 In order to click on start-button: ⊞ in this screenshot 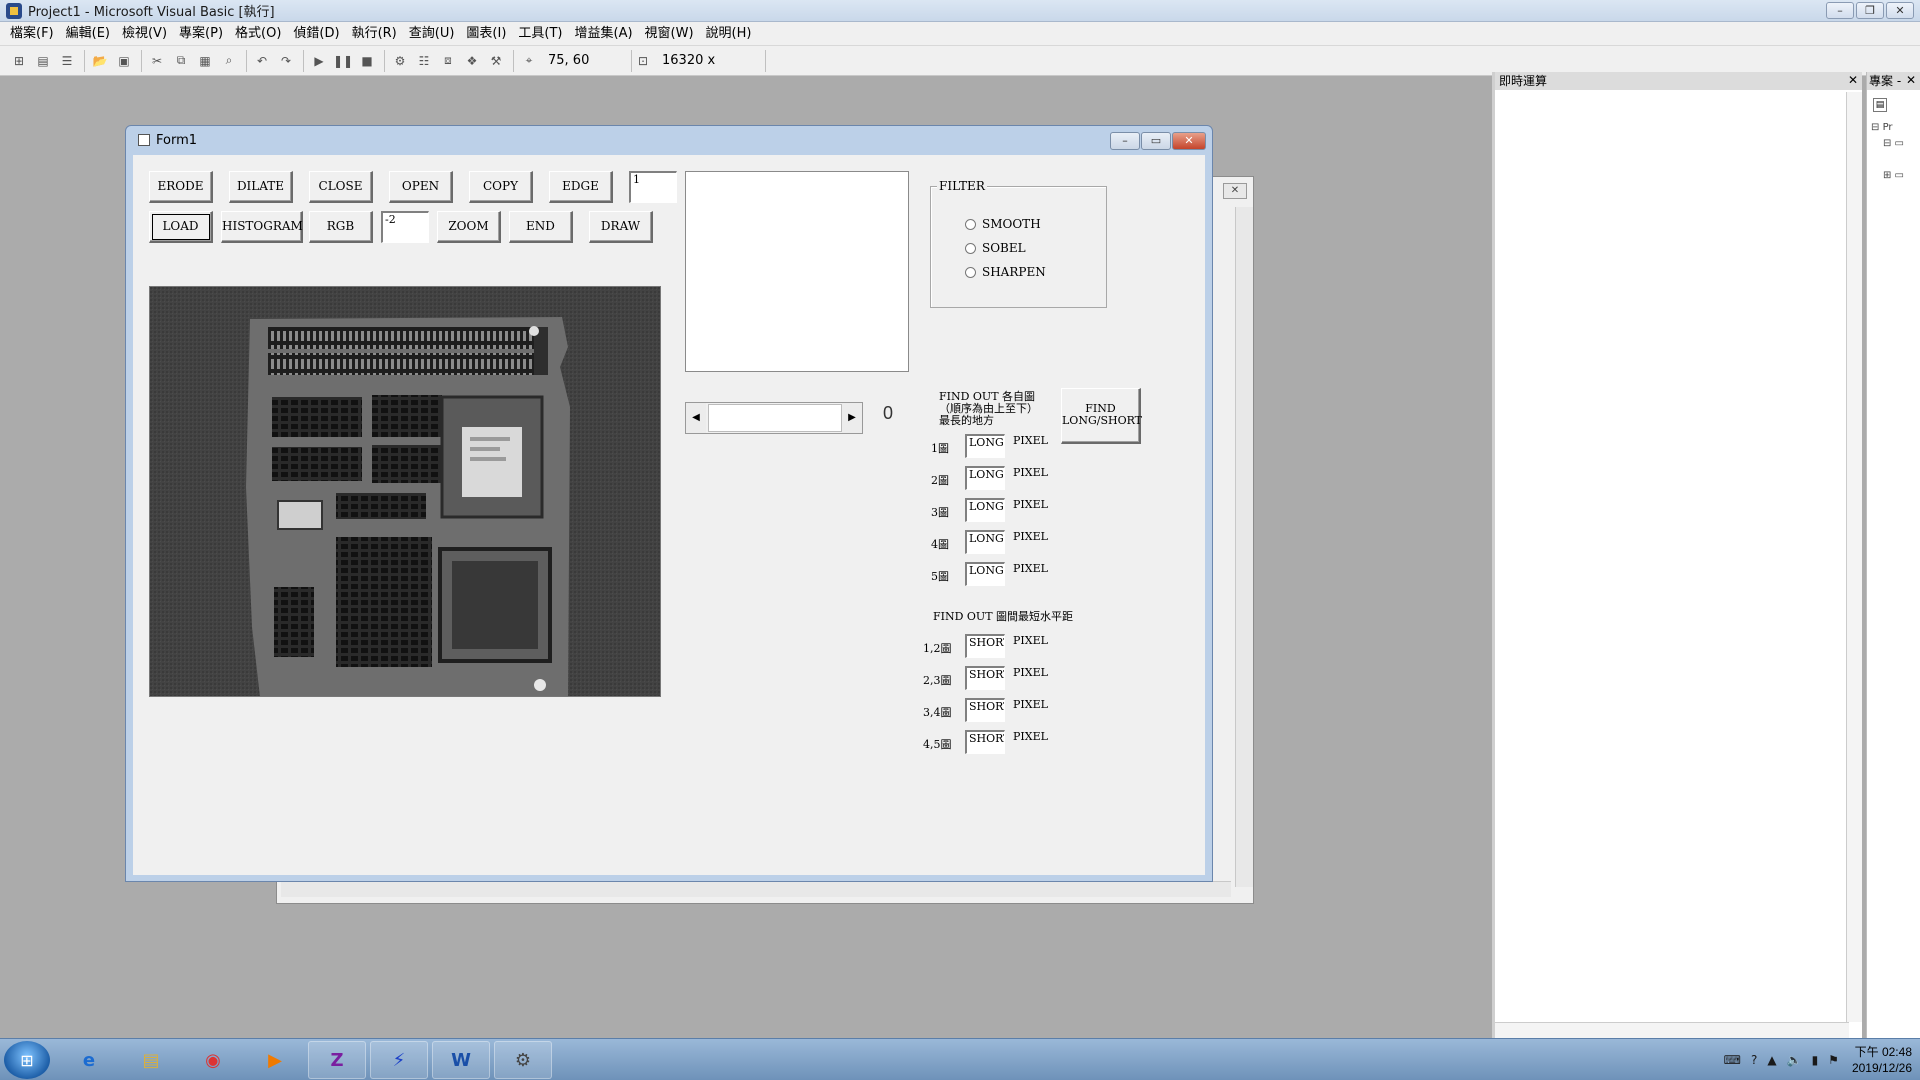, I will do `click(27, 1060)`.